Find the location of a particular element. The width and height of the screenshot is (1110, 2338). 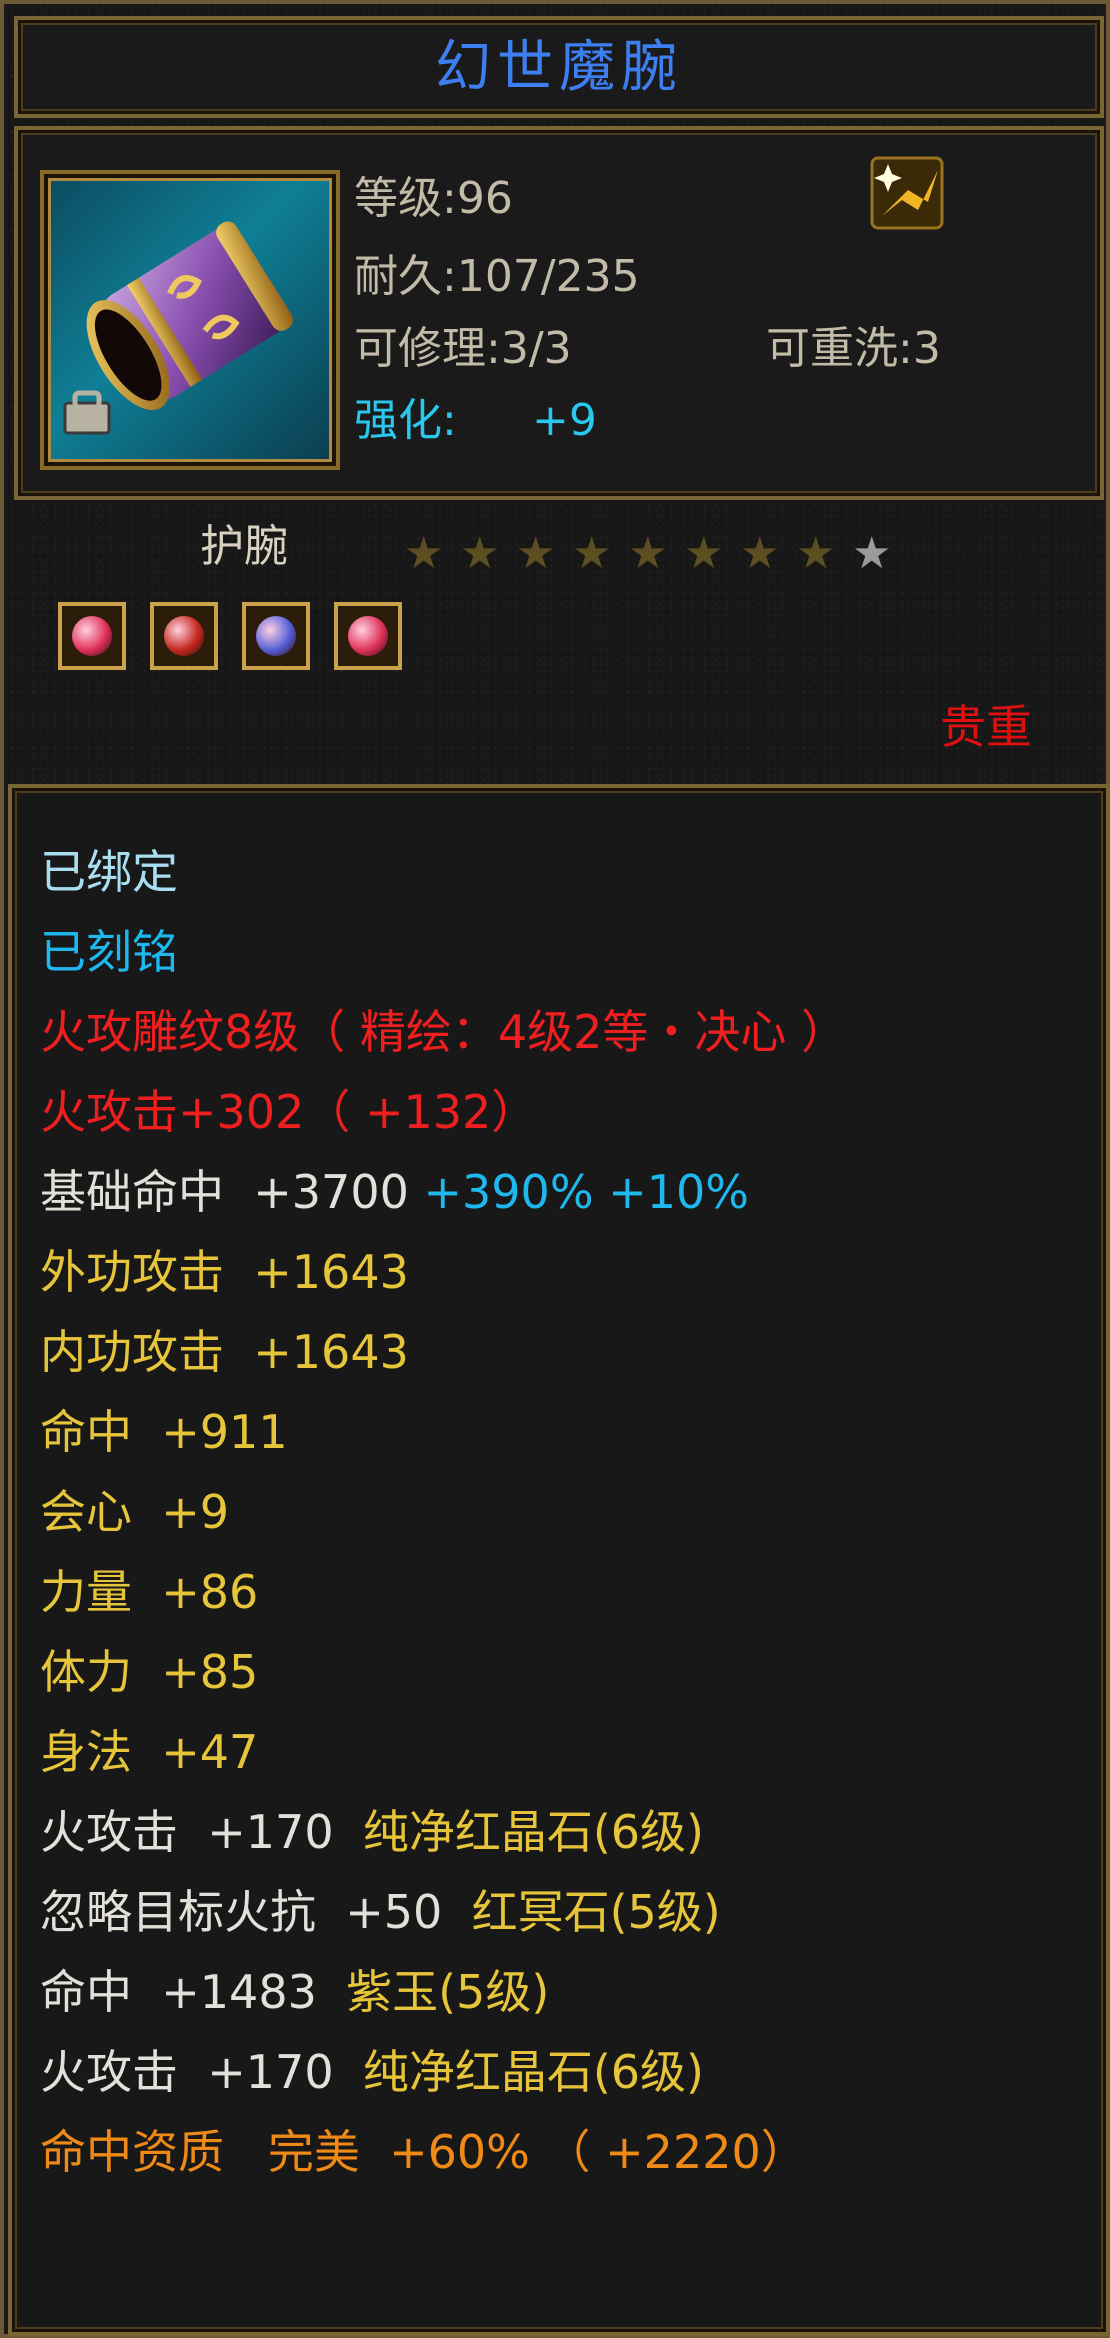

enhance-value: +9 is located at coordinates (564, 420).